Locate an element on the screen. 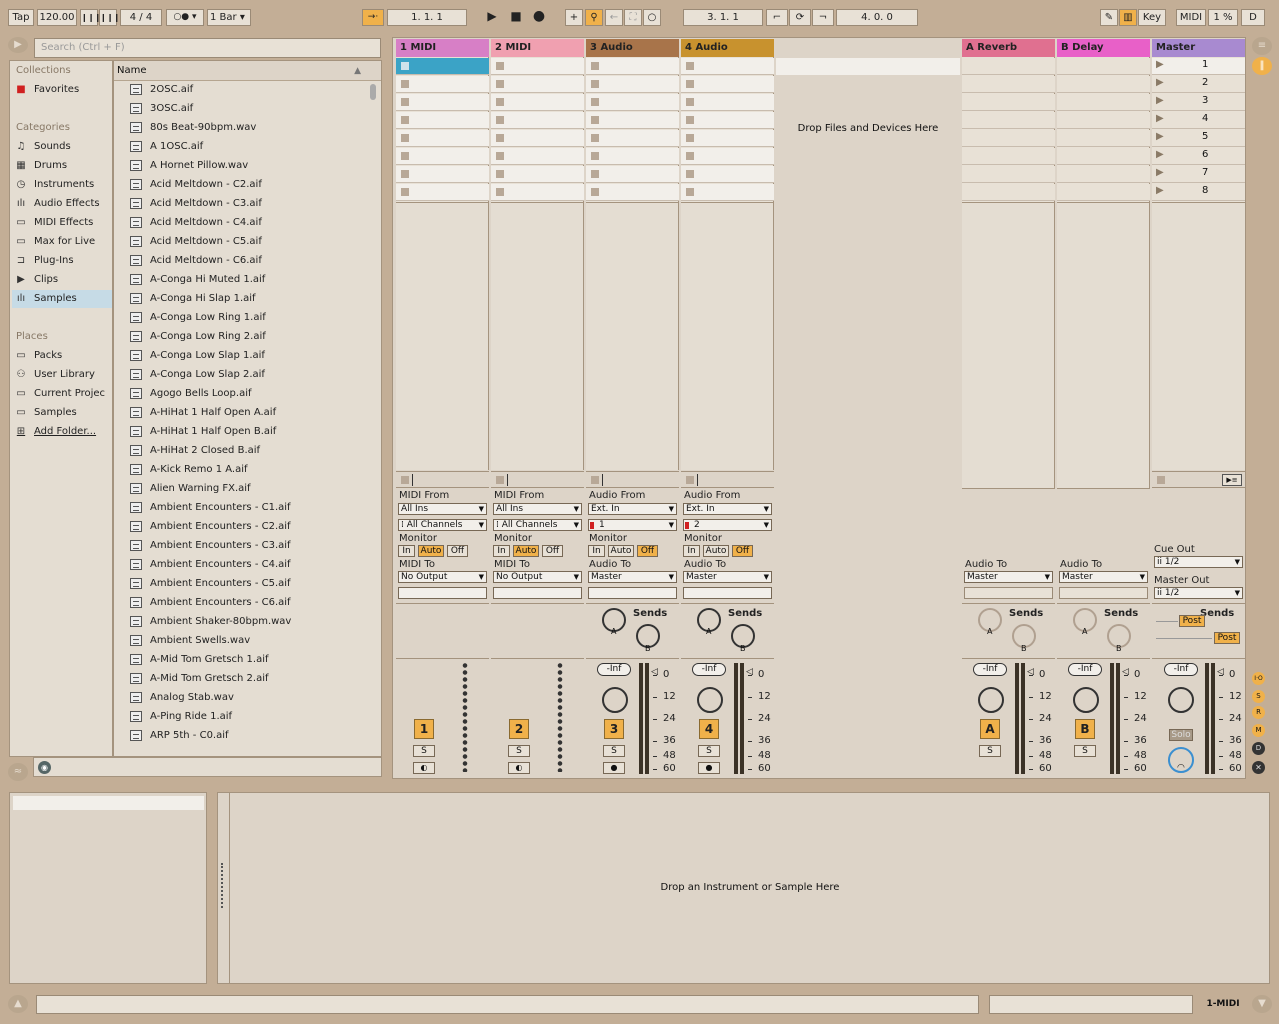  file-row: A-Mid Tom Gretsch 2.aif is located at coordinates (199, 678).